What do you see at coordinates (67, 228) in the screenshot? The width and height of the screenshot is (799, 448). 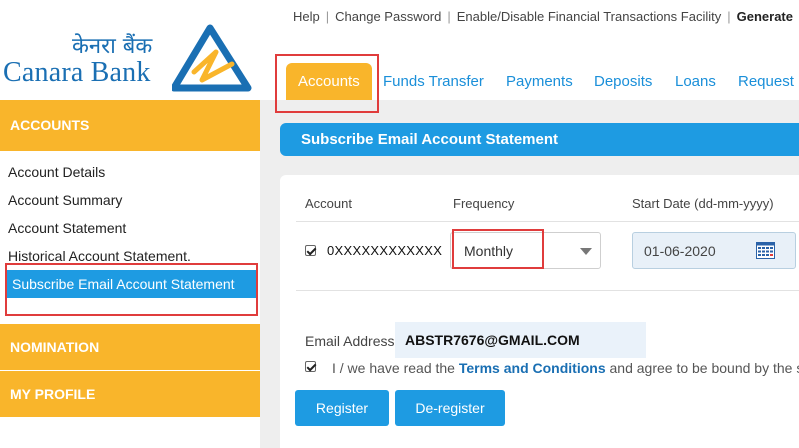 I see `sidebar-item-account-statement: Account Statement` at bounding box center [67, 228].